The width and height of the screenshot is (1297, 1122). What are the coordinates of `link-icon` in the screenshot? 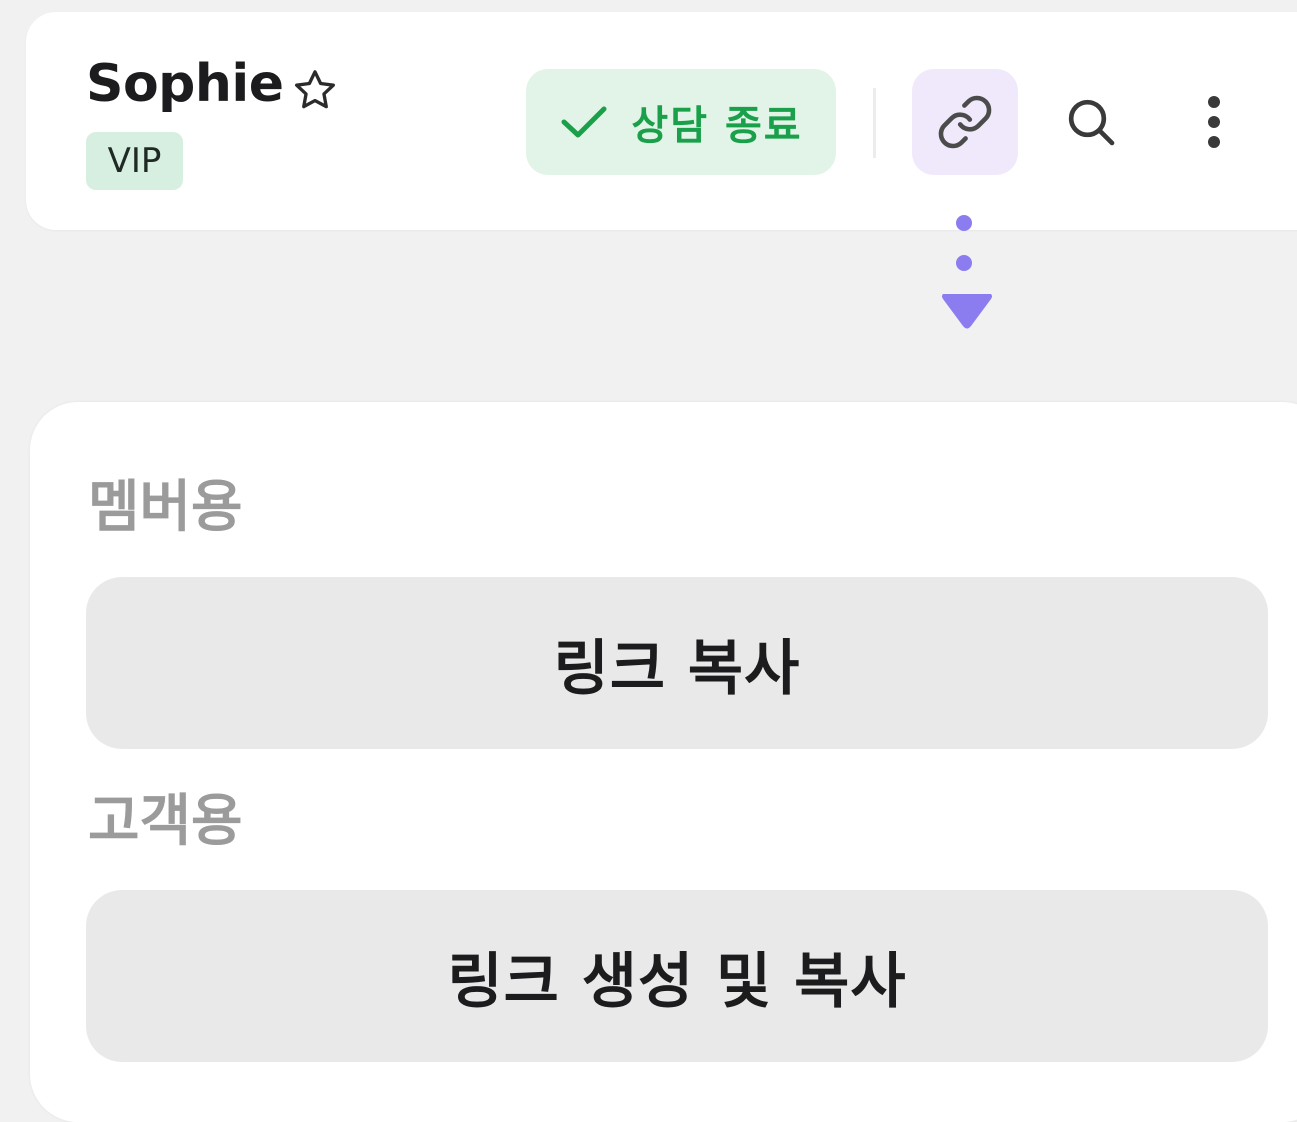 It's located at (965, 122).